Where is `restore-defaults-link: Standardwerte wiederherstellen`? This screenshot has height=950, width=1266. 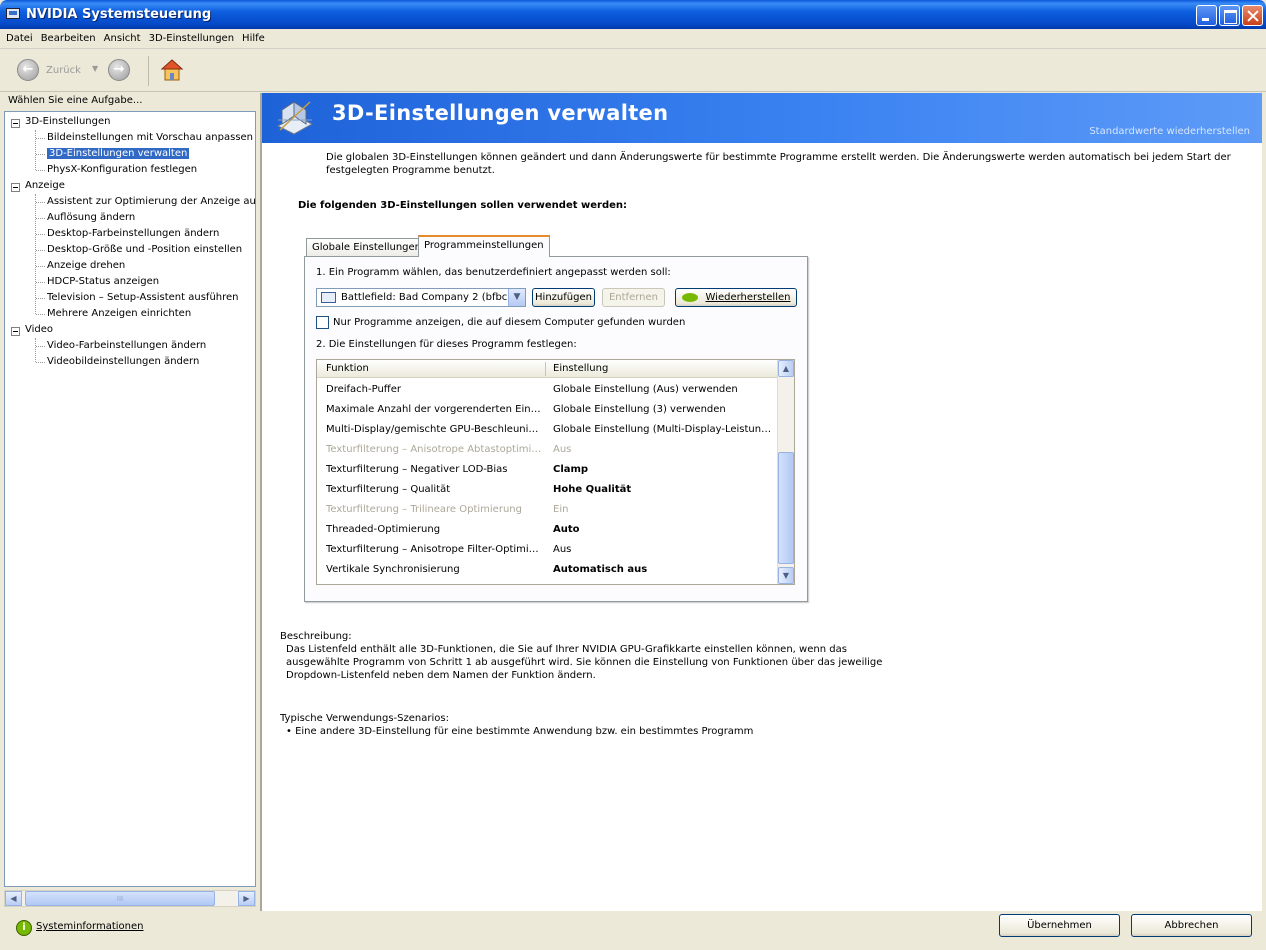
restore-defaults-link: Standardwerte wiederherstellen is located at coordinates (1169, 131).